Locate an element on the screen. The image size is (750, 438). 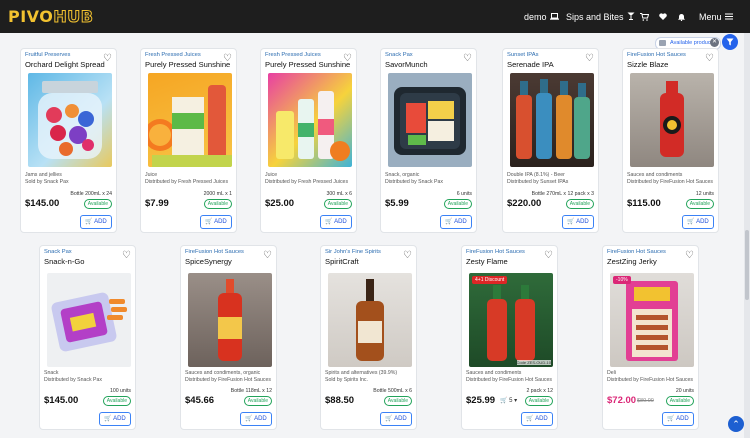
product-seller: Sold by Snack Pax is located at coordinates (47, 182).